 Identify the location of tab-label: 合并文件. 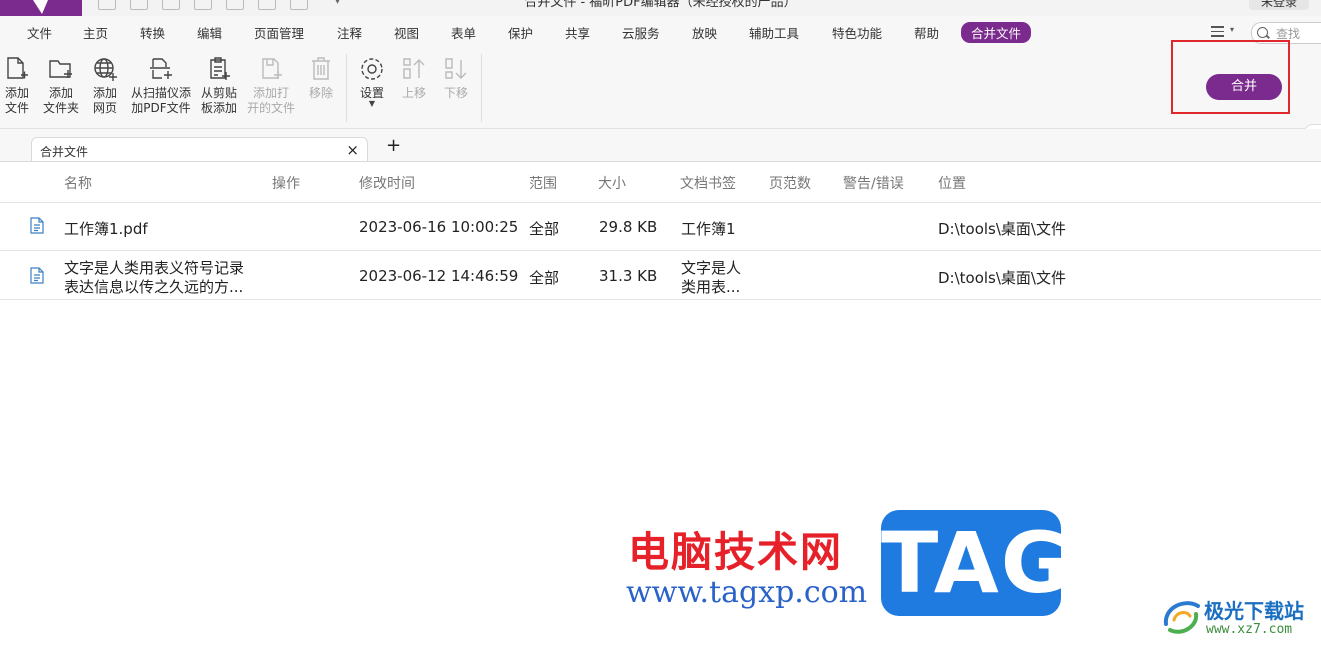
(64, 152).